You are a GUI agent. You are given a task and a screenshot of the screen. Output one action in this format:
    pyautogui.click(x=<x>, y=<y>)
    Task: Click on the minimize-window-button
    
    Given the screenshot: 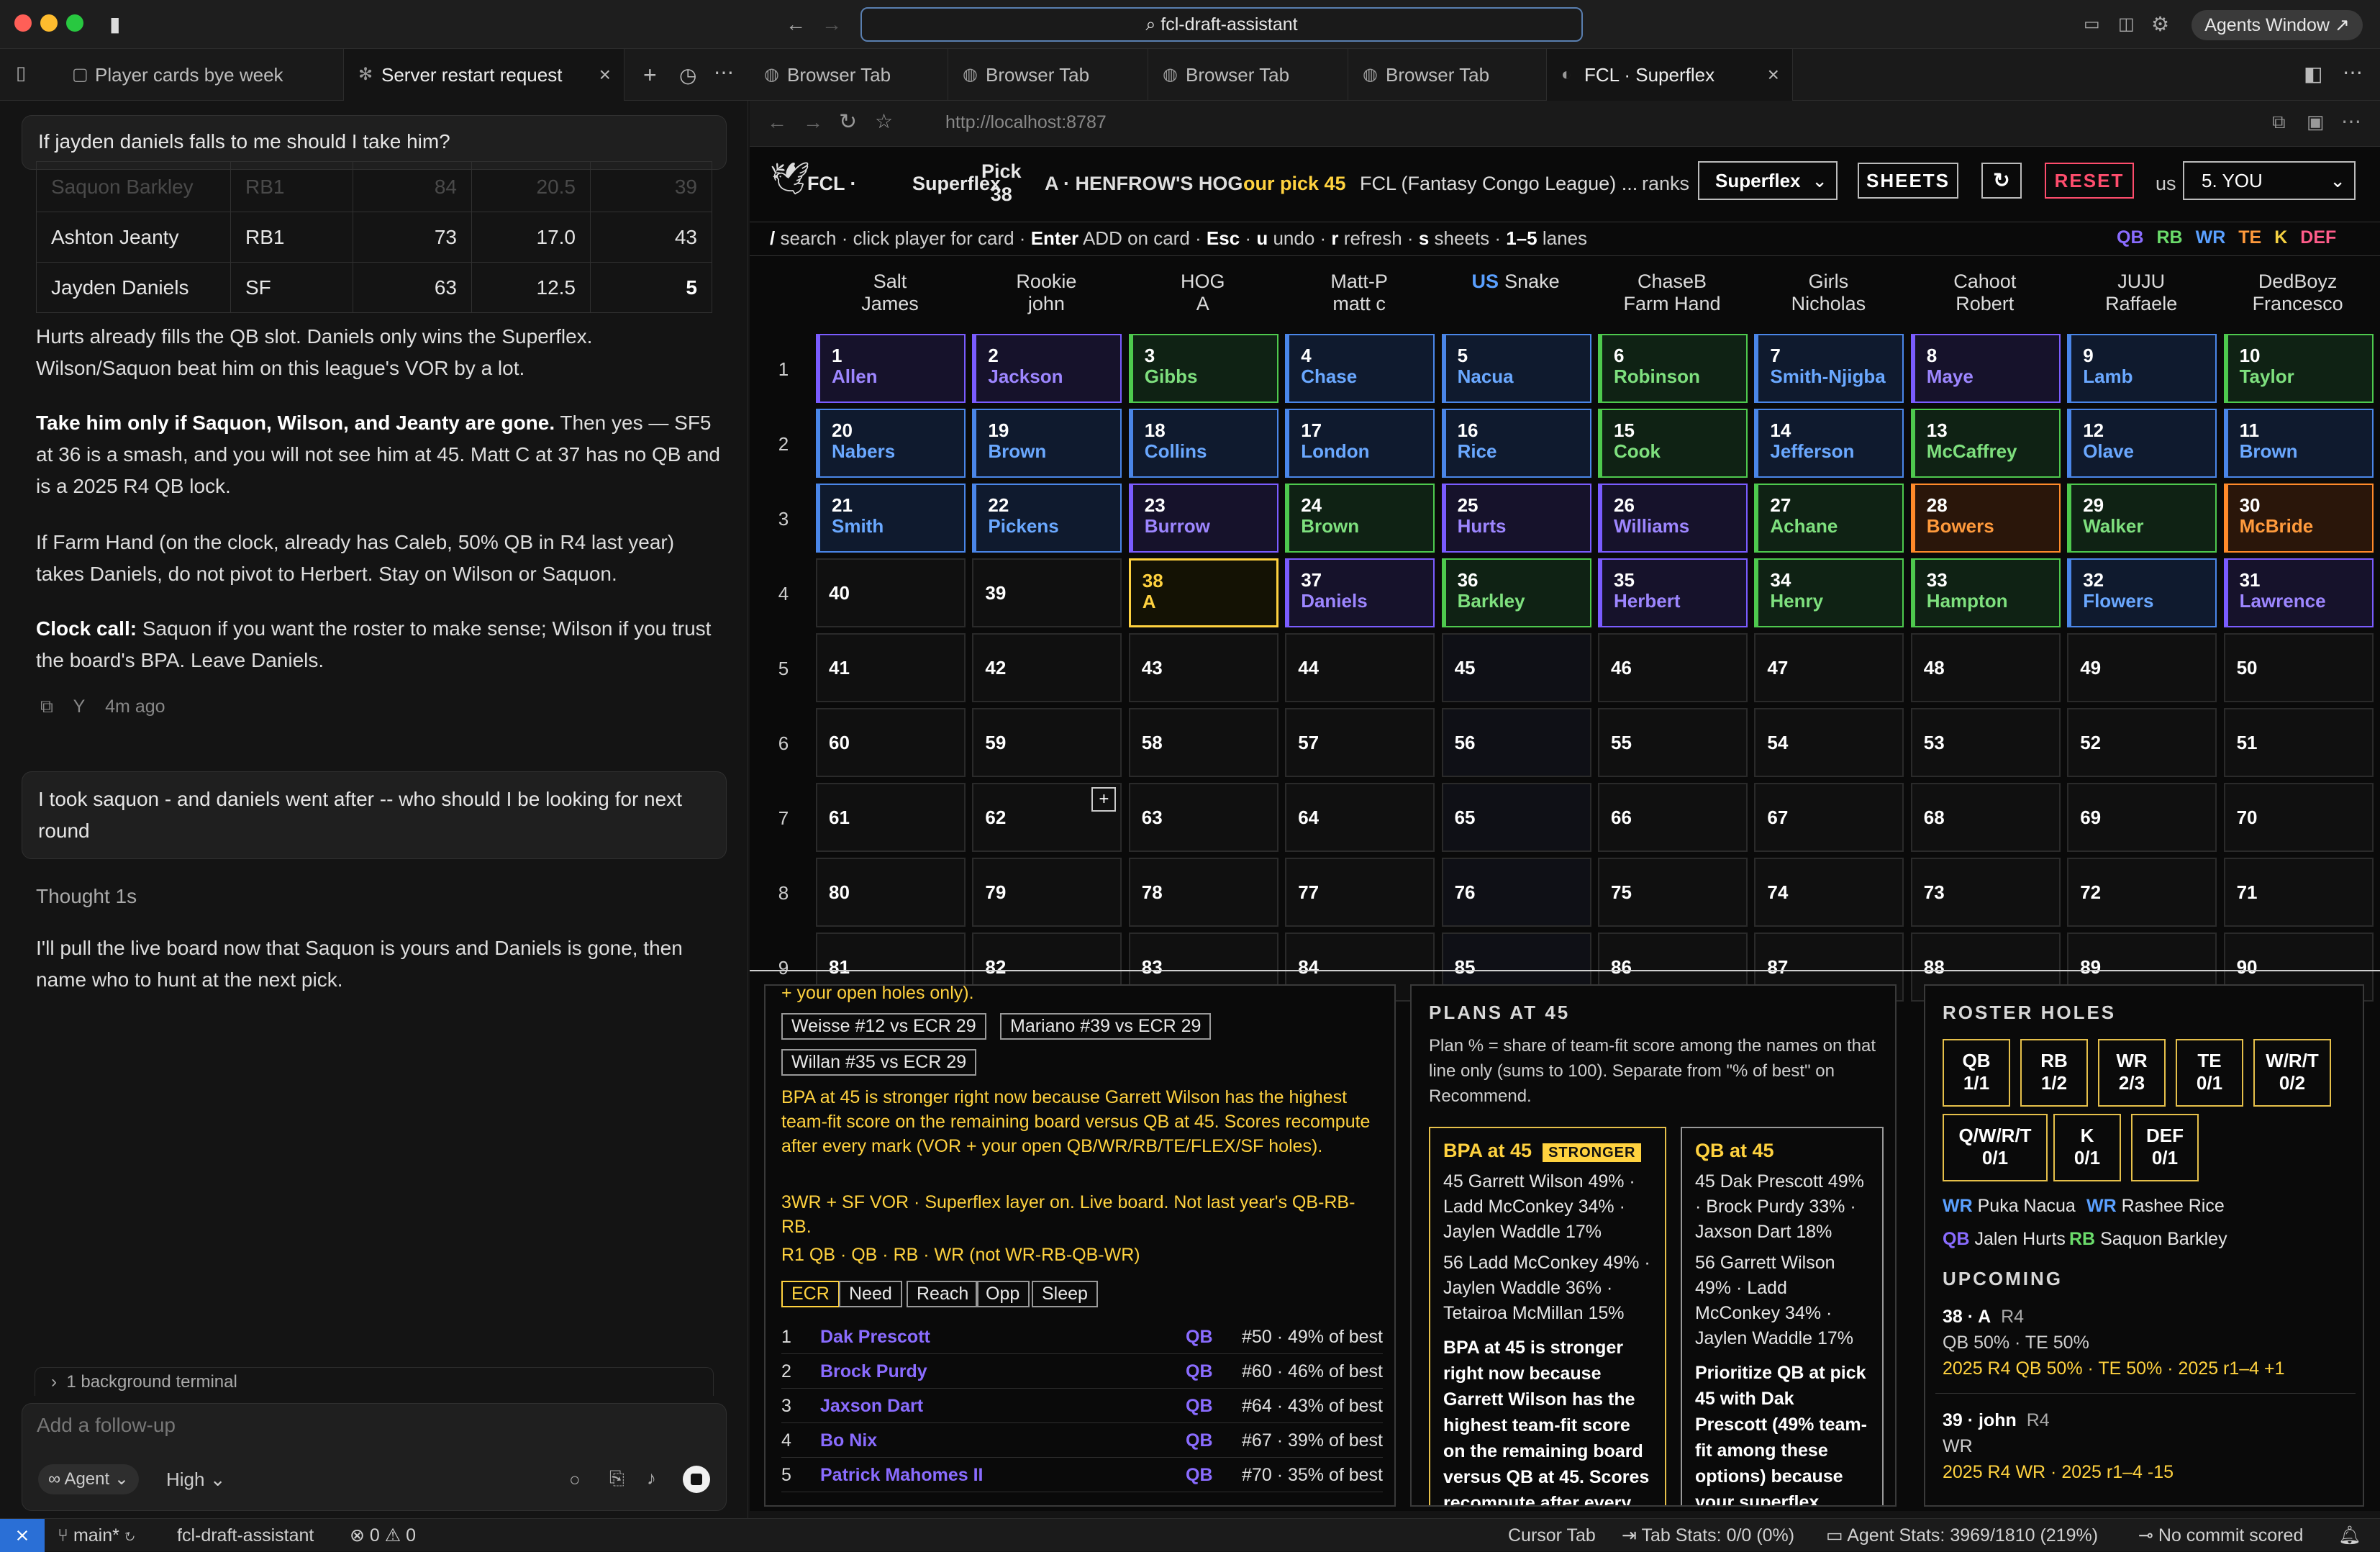 What is the action you would take?
    pyautogui.click(x=49, y=23)
    